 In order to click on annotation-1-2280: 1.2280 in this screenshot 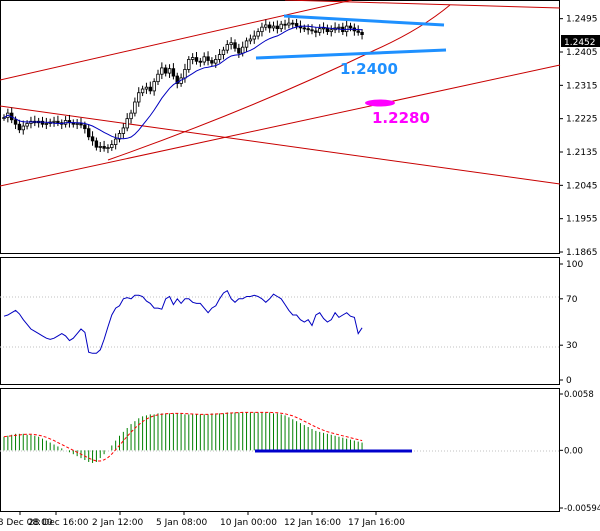, I will do `click(401, 118)`.